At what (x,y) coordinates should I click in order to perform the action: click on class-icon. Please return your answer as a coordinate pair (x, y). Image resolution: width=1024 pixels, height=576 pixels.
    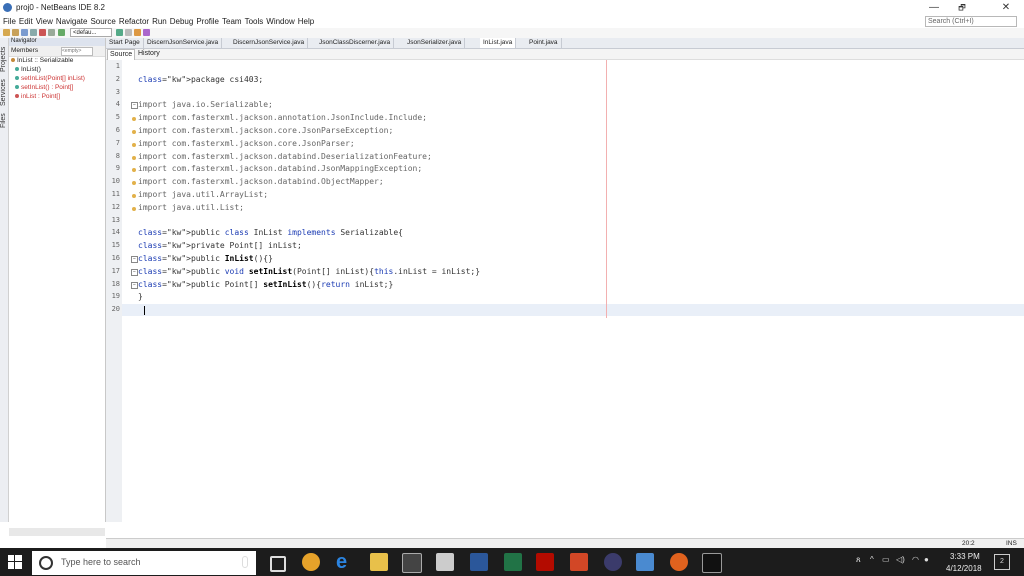
    Looking at the image, I should click on (13, 60).